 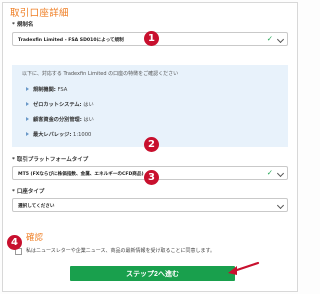 I want to click on account-type-select: 選択してください, so click(x=150, y=205).